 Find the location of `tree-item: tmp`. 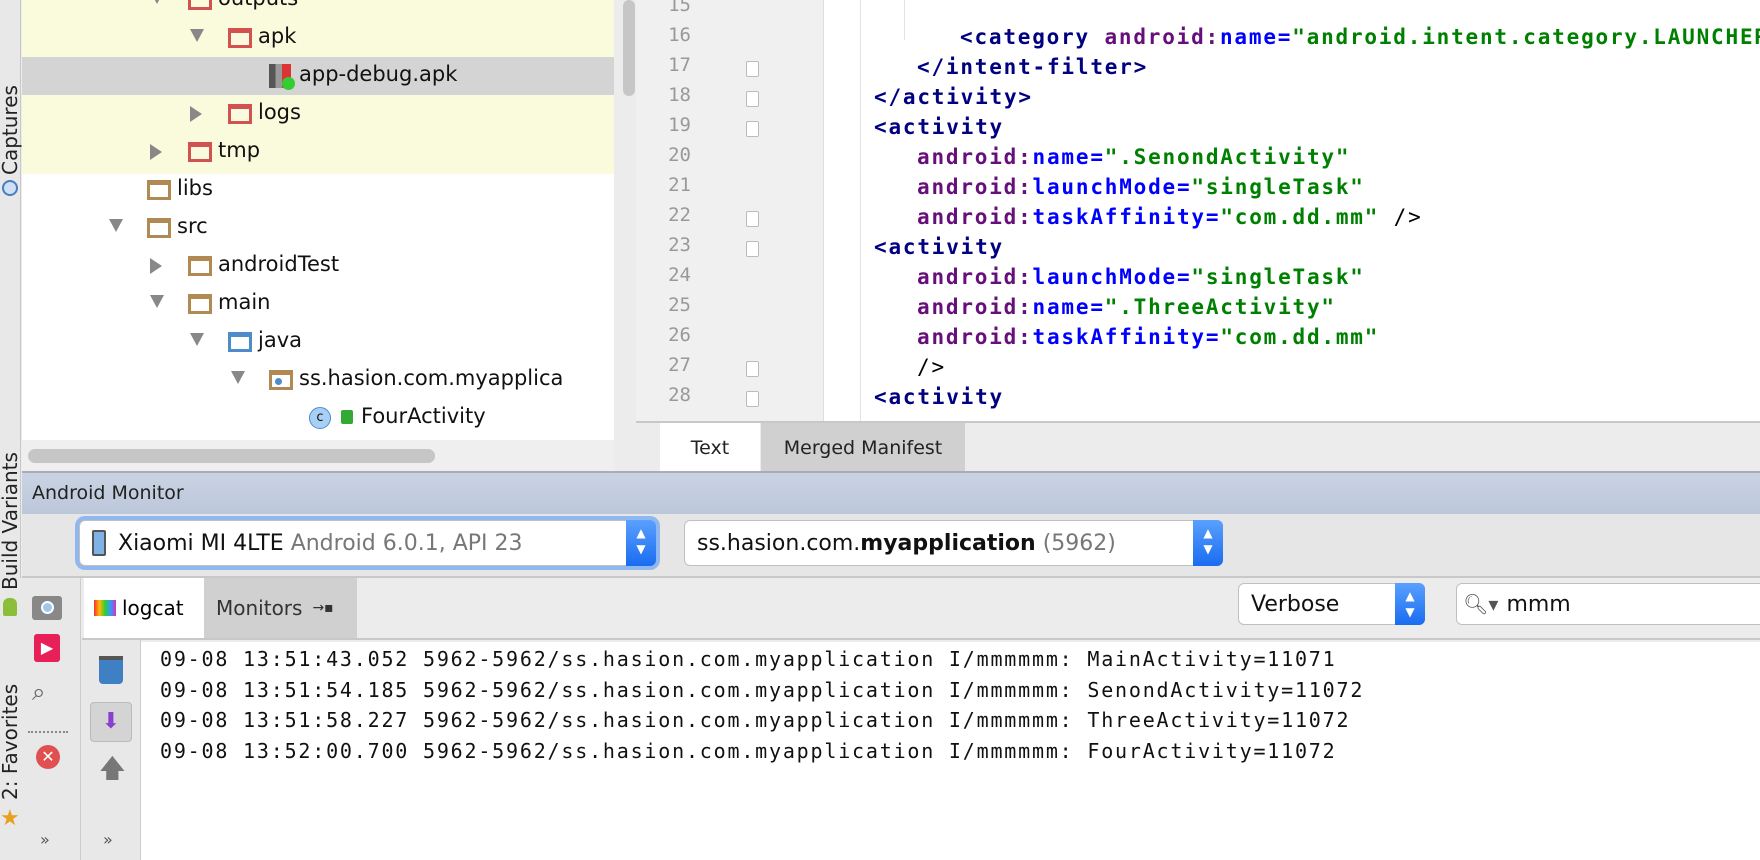

tree-item: tmp is located at coordinates (318, 152).